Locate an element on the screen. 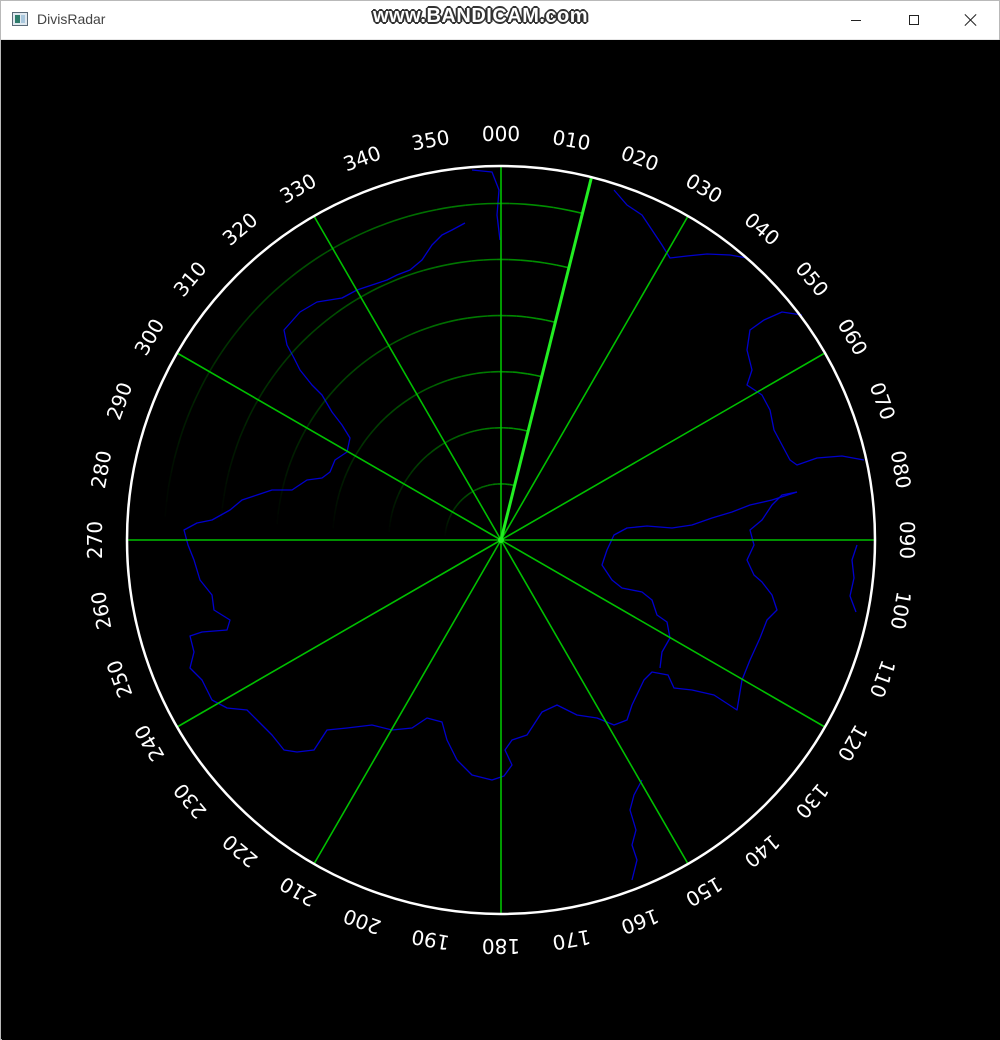 The image size is (1000, 1040). bearing-label: 230 is located at coordinates (190, 801).